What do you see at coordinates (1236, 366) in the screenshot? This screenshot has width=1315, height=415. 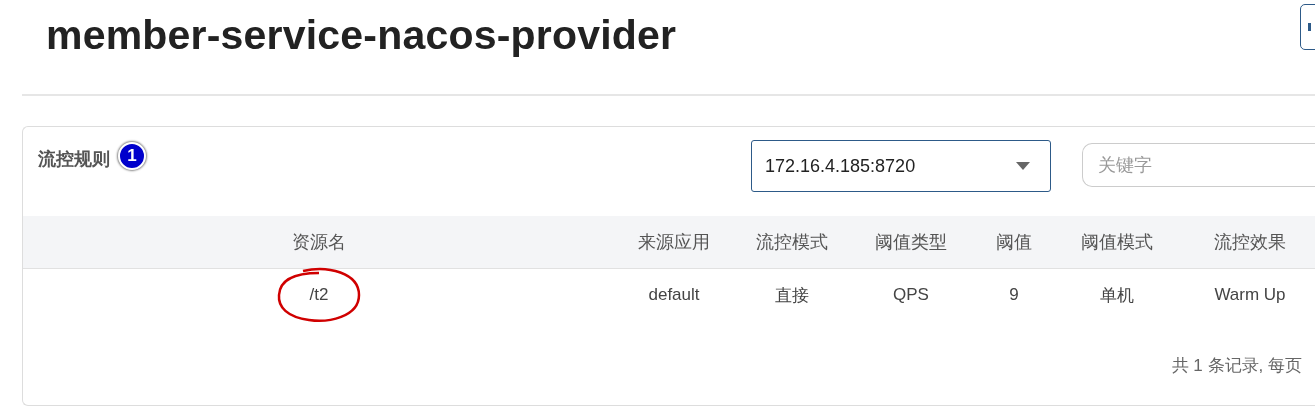 I see `pagination-summary: 共 1 条记录, 每页` at bounding box center [1236, 366].